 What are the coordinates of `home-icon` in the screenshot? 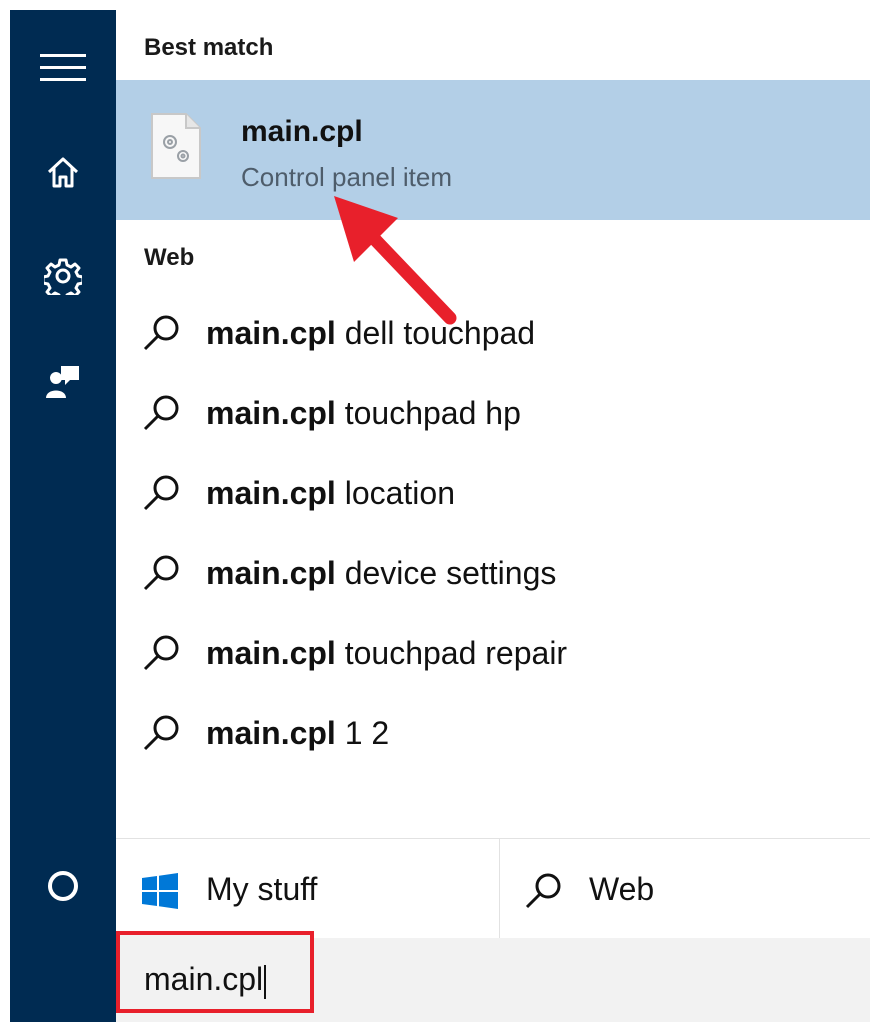 It's located at (63, 172).